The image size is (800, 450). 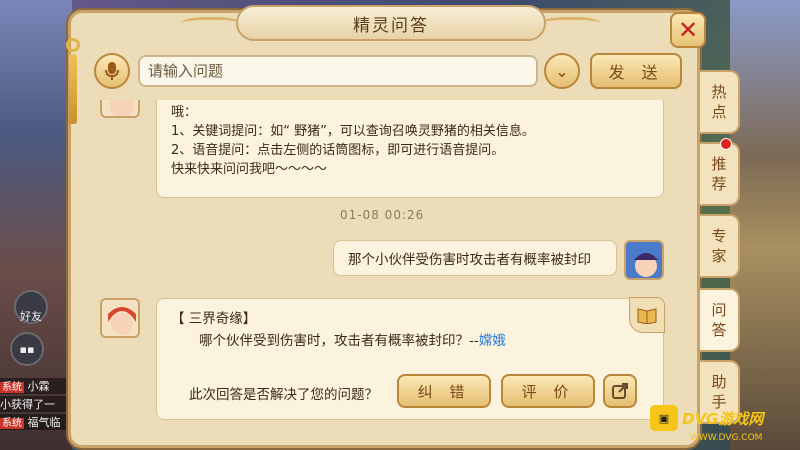 I want to click on title-bar: 精灵问答, so click(x=391, y=23).